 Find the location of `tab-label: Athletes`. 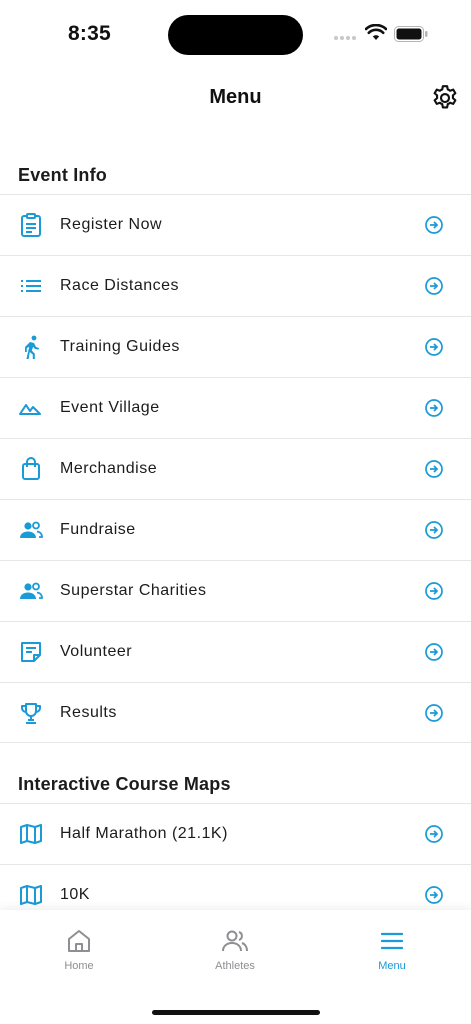

tab-label: Athletes is located at coordinates (235, 966).